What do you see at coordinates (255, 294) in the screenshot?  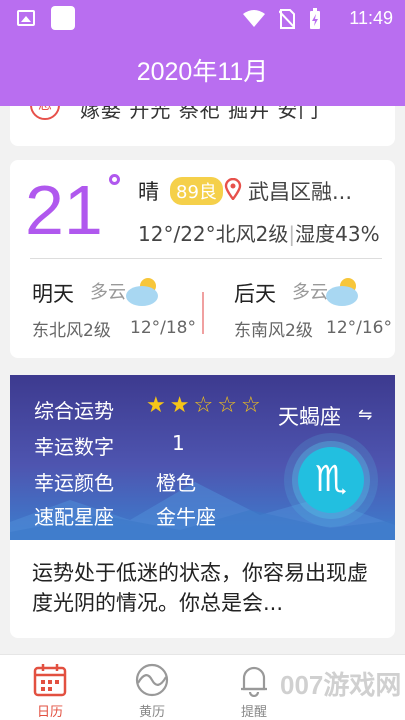 I see `day-after-label: 后天` at bounding box center [255, 294].